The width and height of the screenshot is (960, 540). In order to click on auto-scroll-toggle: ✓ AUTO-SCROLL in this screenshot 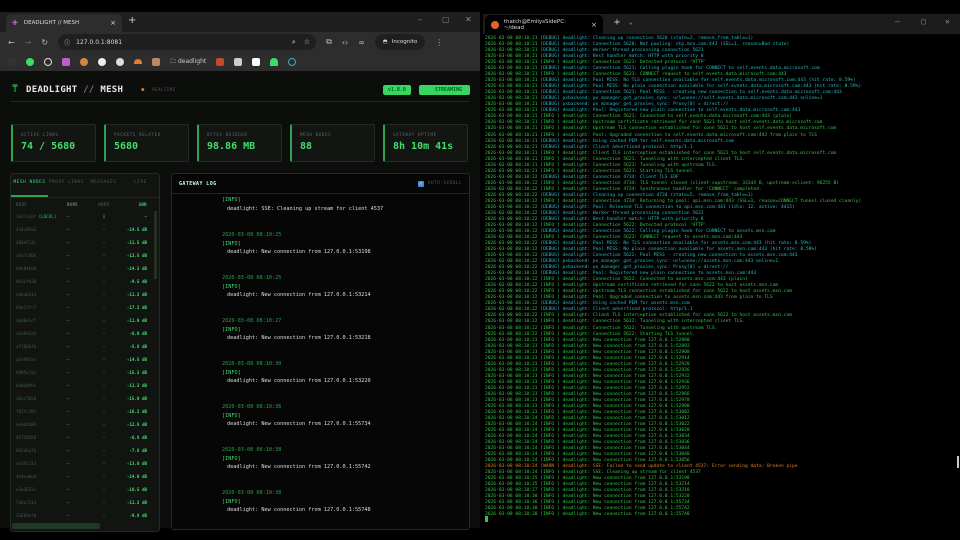, I will do `click(439, 183)`.